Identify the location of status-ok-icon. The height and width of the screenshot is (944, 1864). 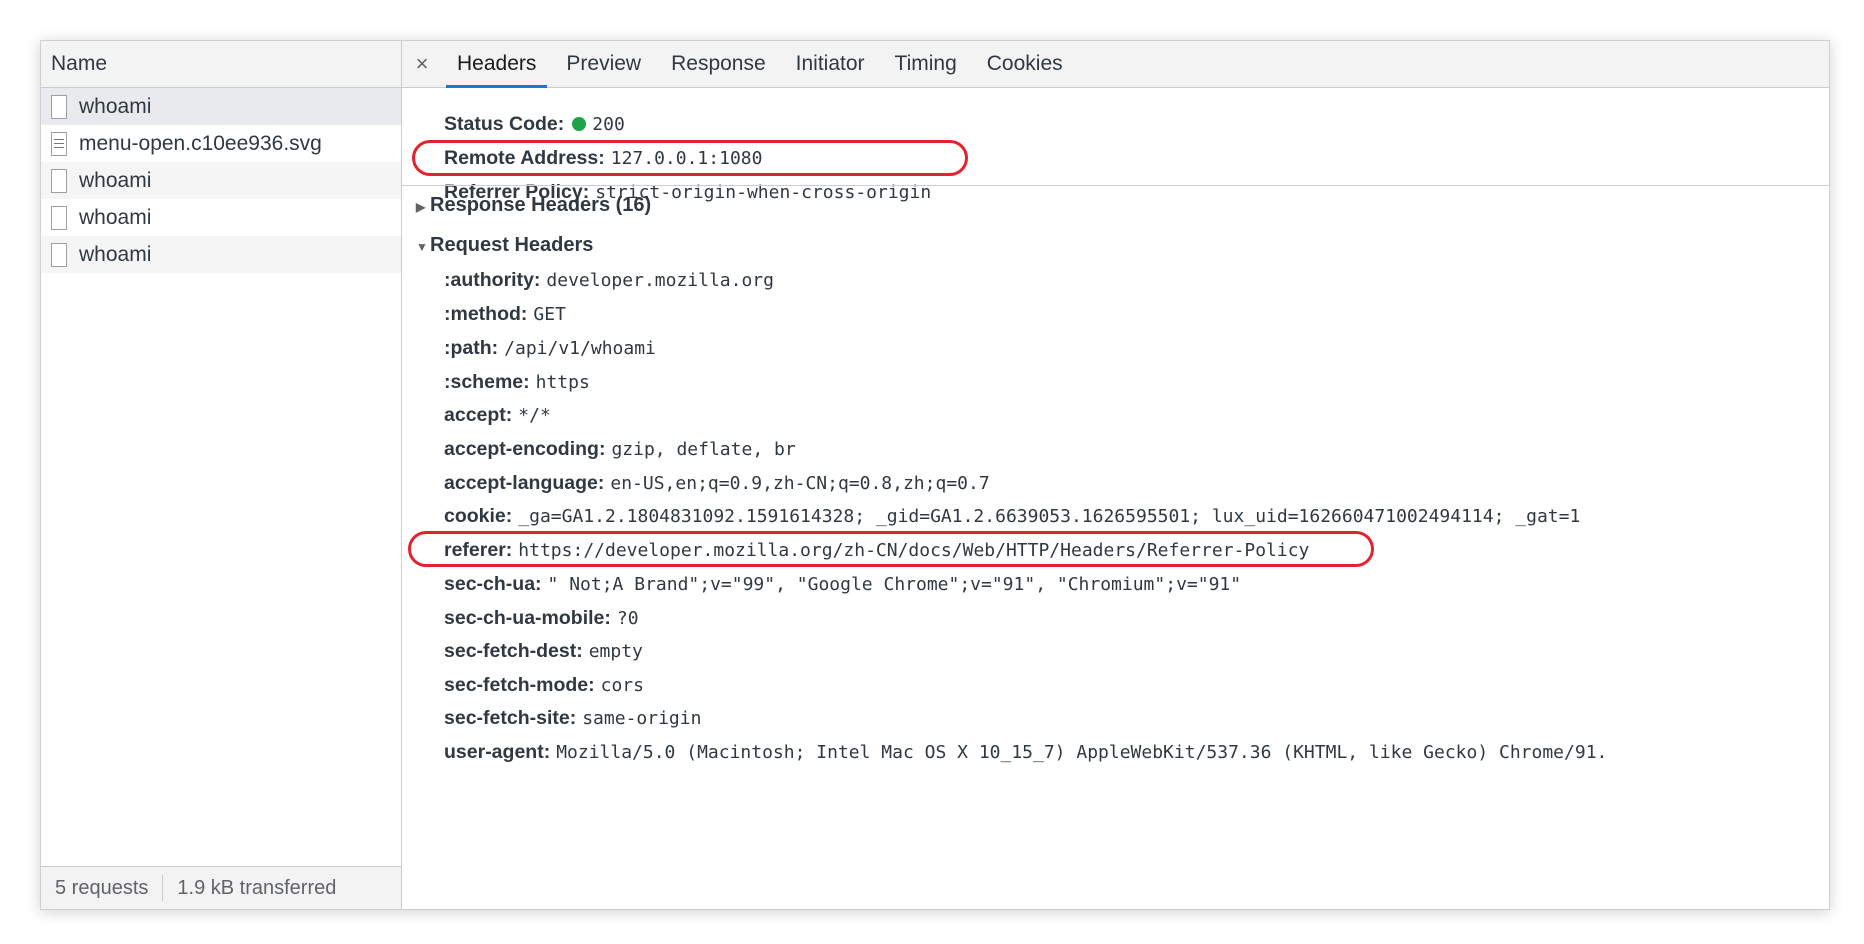
(579, 124).